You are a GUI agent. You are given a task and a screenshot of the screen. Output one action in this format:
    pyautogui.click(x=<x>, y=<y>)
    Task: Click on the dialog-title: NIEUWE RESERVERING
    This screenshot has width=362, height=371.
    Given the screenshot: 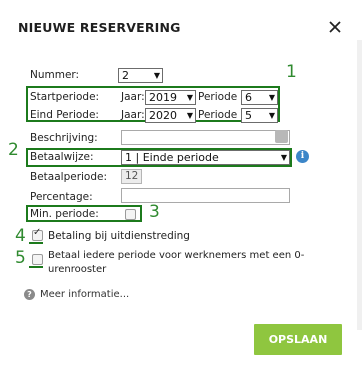 What is the action you would take?
    pyautogui.click(x=99, y=27)
    